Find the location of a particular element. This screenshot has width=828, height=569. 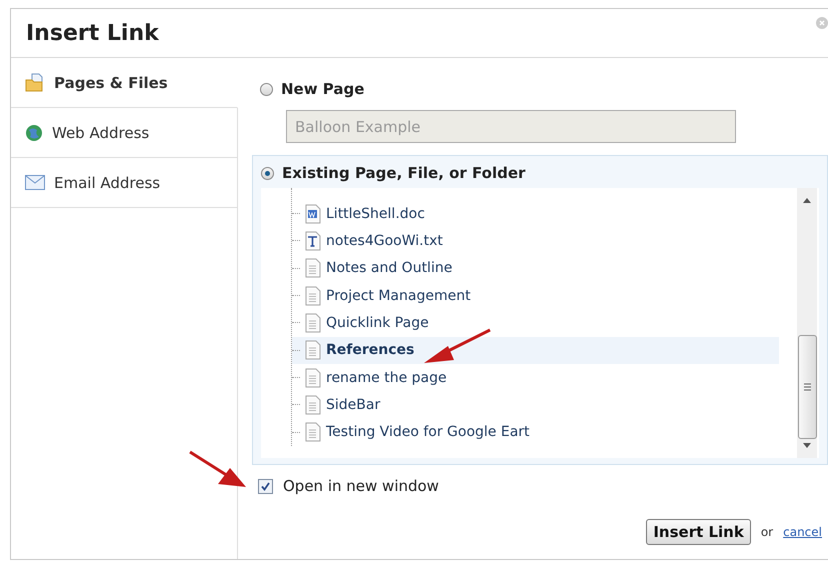

checkbox is located at coordinates (265, 486).